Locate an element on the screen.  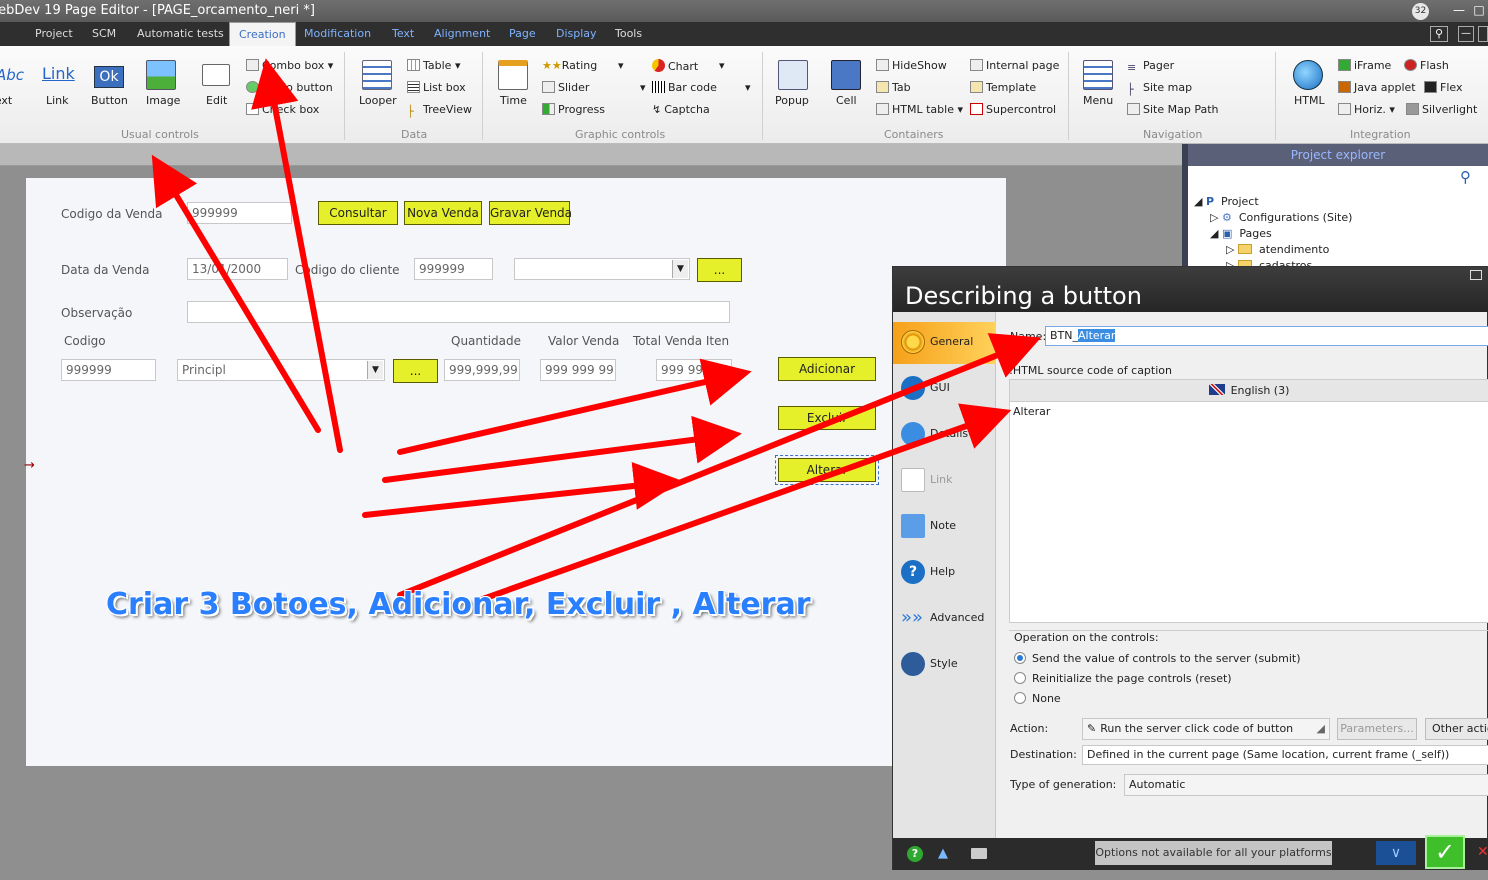
codigo-cliente-input: 999999 is located at coordinates (453, 269).